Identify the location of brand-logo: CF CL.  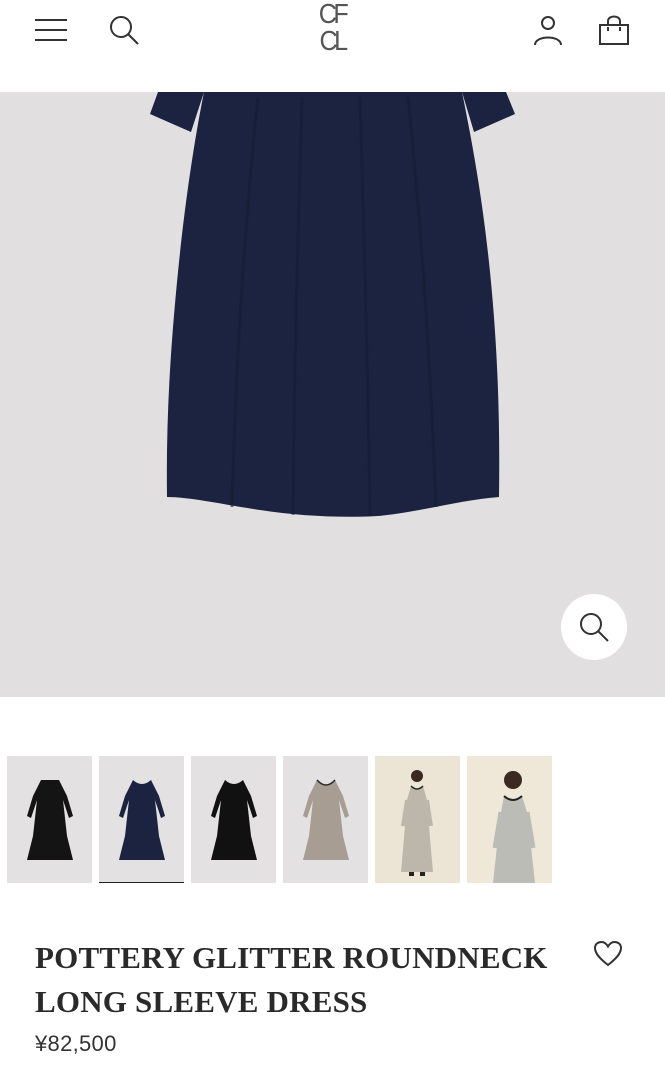
(332, 30).